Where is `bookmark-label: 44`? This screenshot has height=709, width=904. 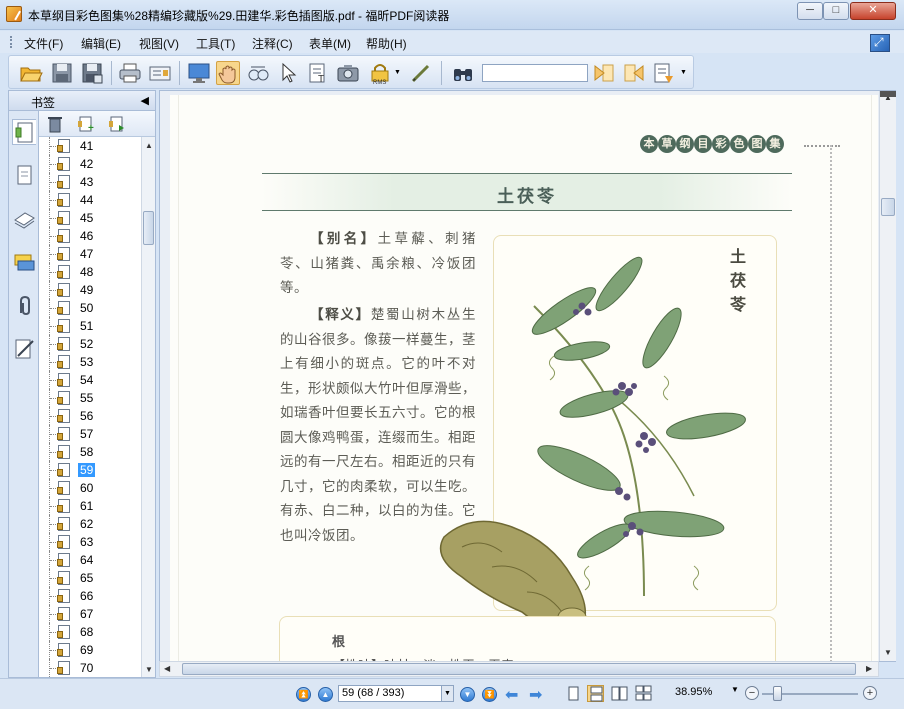
bookmark-label: 44 is located at coordinates (86, 200).